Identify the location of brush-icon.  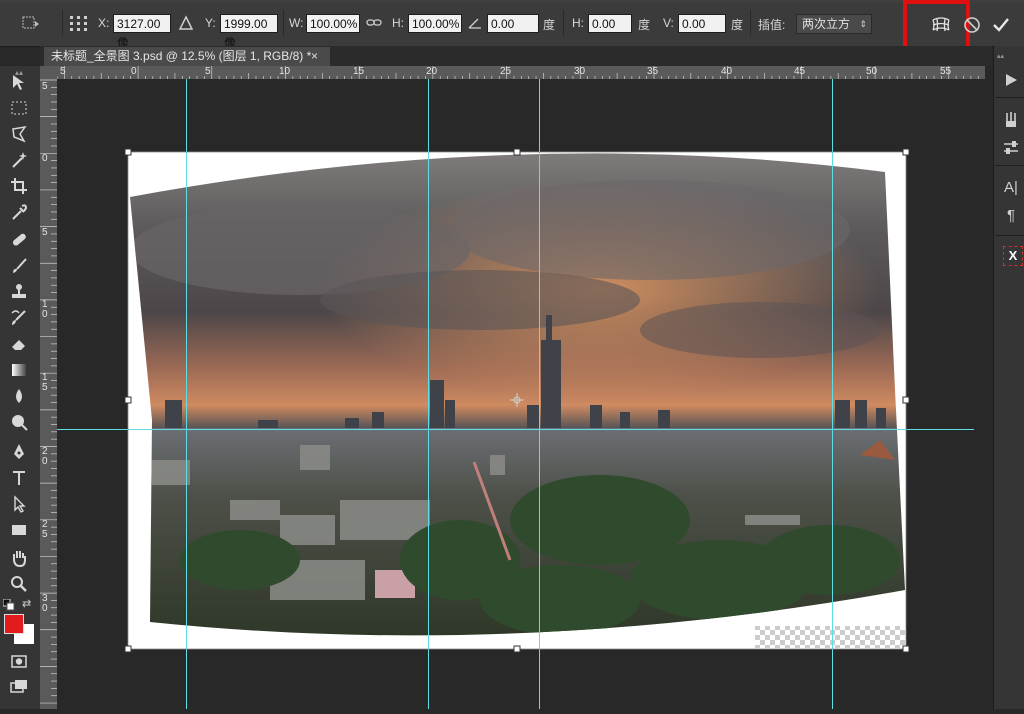
(19, 266).